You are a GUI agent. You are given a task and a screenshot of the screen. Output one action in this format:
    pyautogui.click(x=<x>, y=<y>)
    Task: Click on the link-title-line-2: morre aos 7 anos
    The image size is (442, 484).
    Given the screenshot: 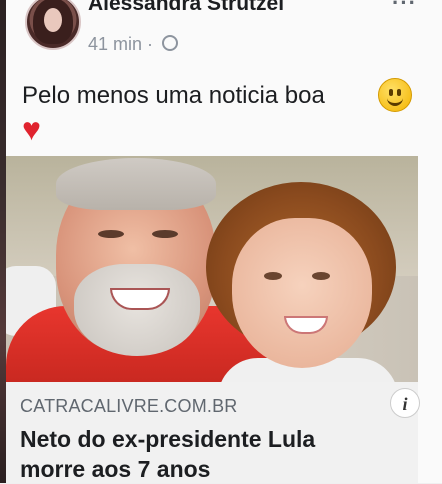 What is the action you would take?
    pyautogui.click(x=115, y=469)
    